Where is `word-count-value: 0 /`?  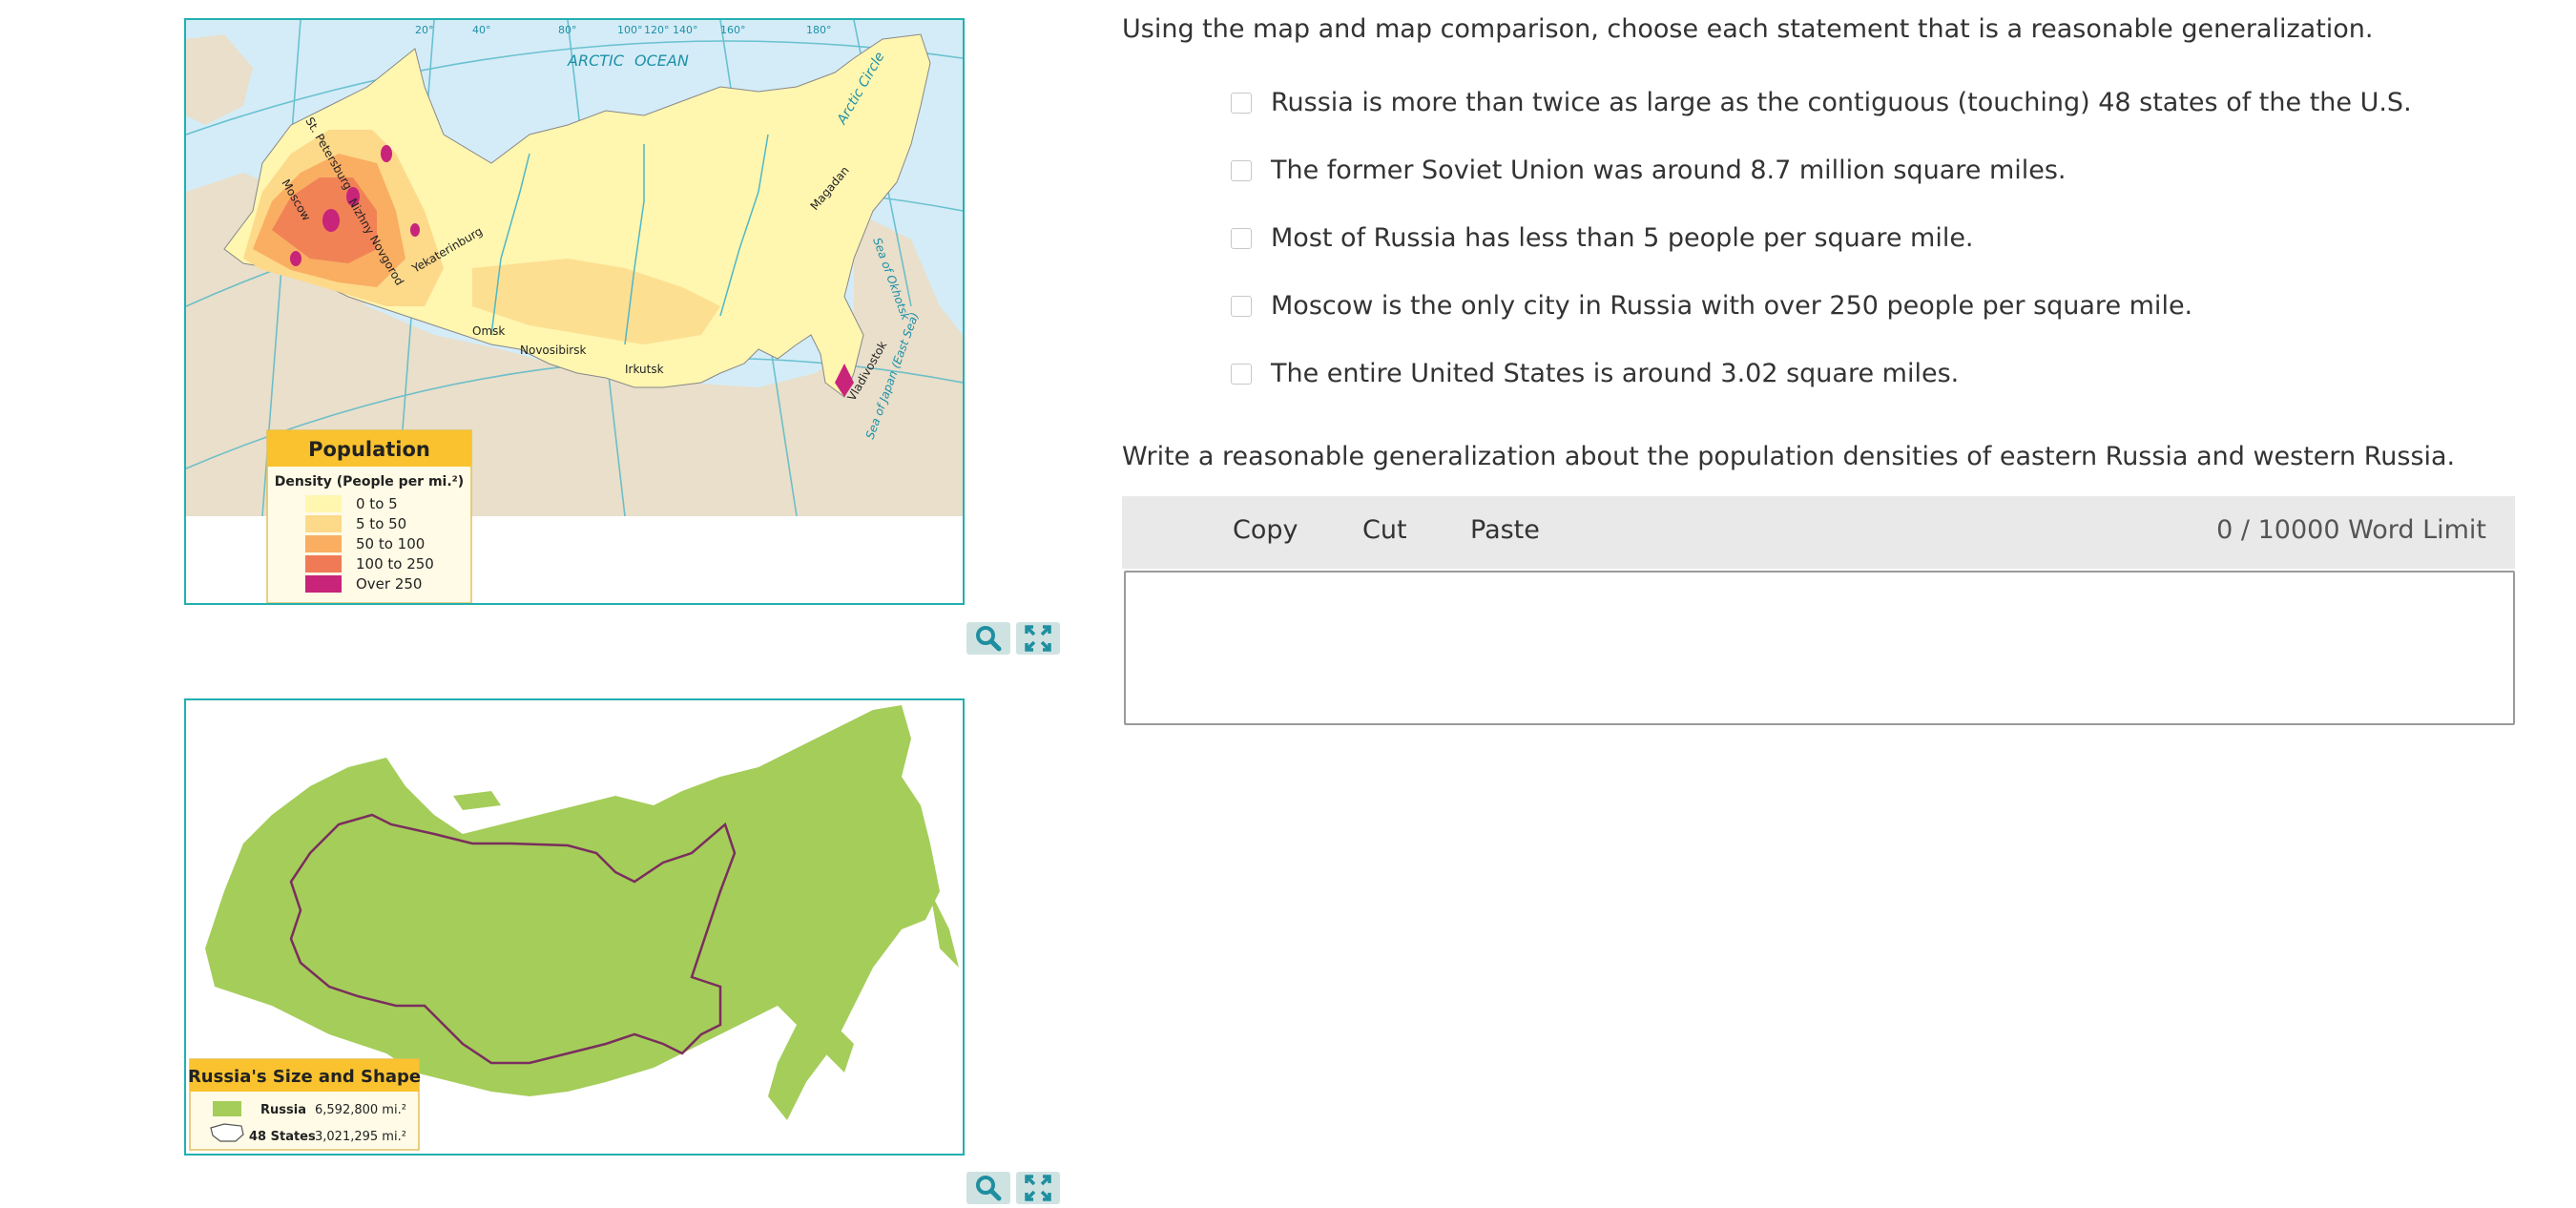
word-count-value: 0 / is located at coordinates (2233, 530).